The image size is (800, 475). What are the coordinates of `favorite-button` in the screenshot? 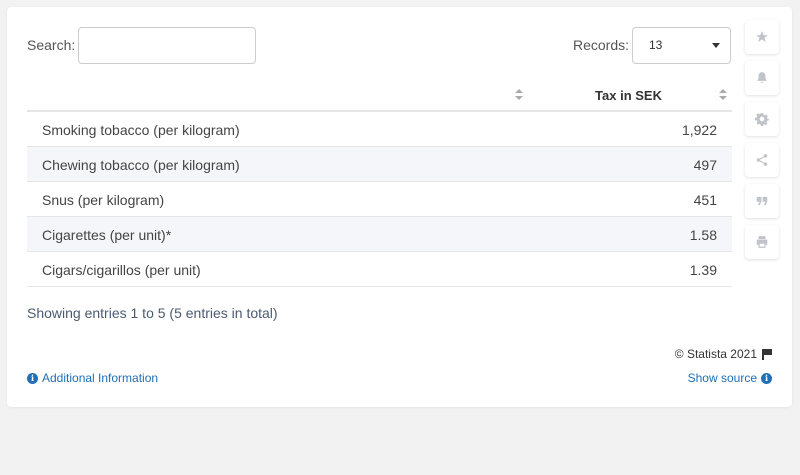 It's located at (762, 37).